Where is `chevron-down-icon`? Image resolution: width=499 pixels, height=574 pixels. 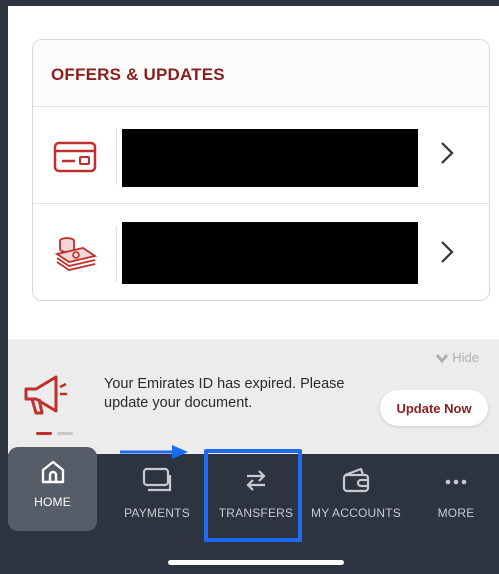
chevron-down-icon is located at coordinates (442, 358).